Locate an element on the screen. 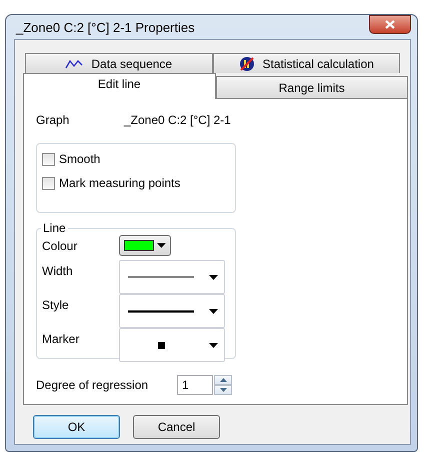 This screenshot has height=457, width=426. close-icon is located at coordinates (390, 24).